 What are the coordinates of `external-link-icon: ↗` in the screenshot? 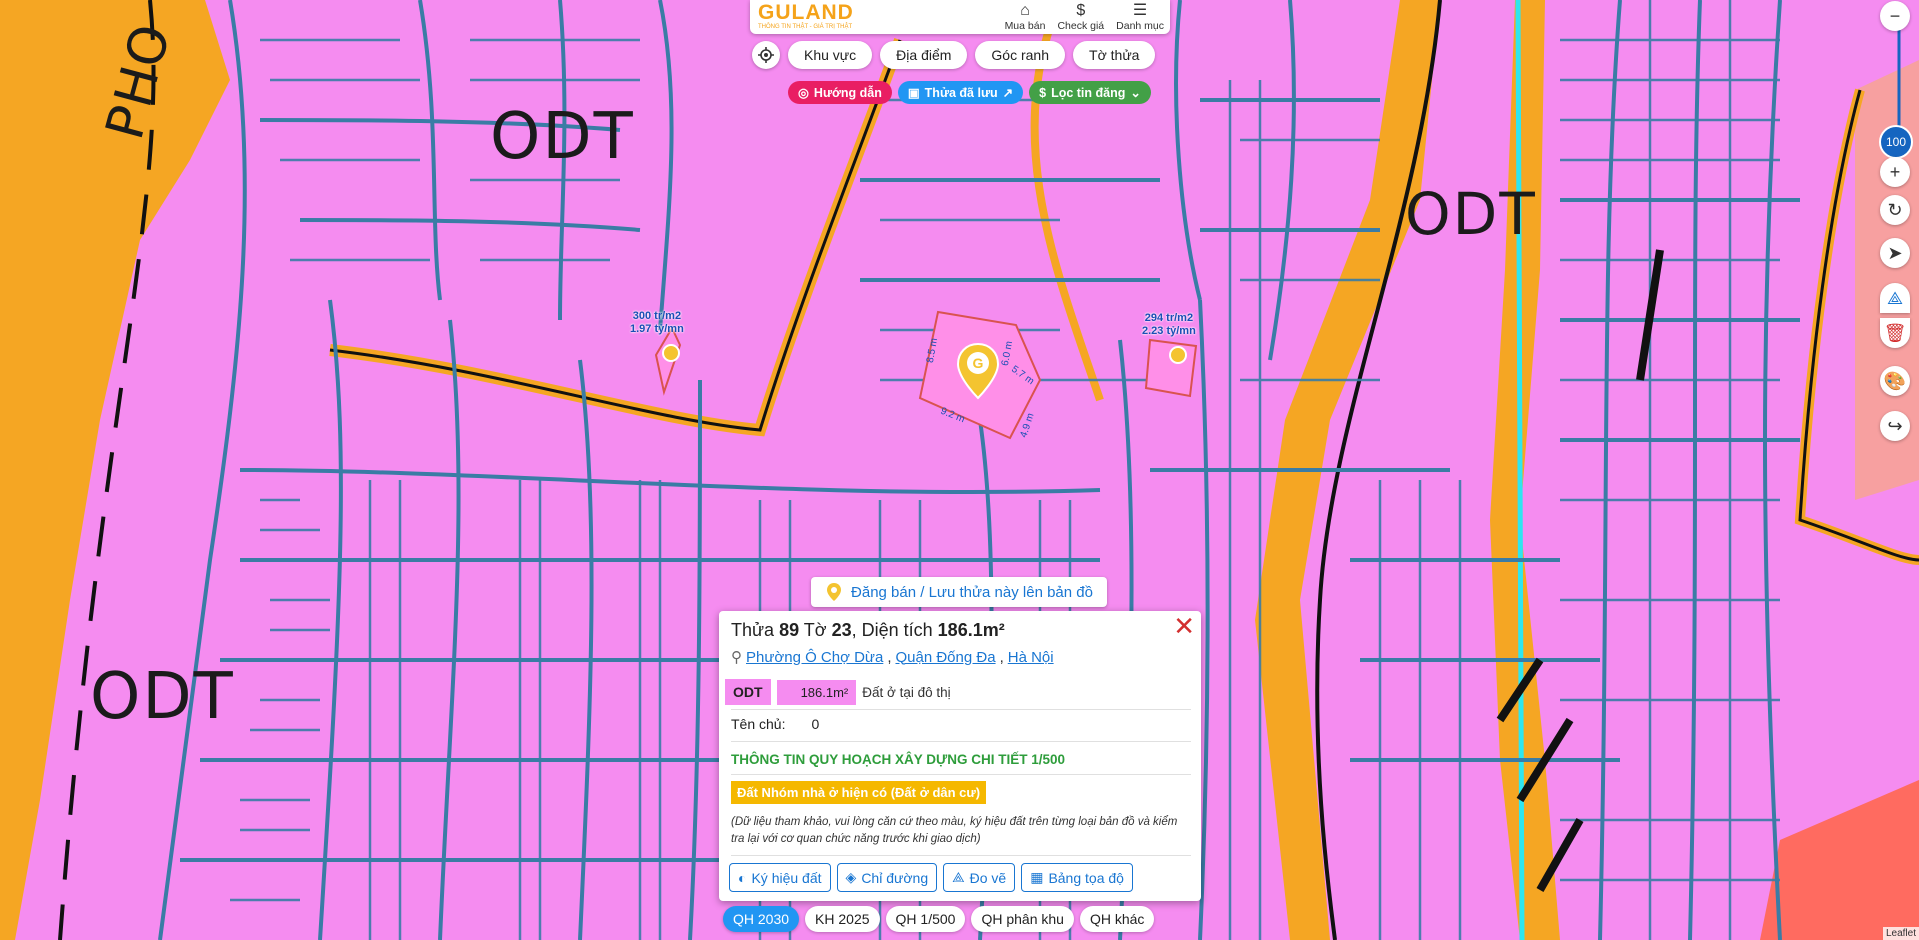 It's located at (1008, 93).